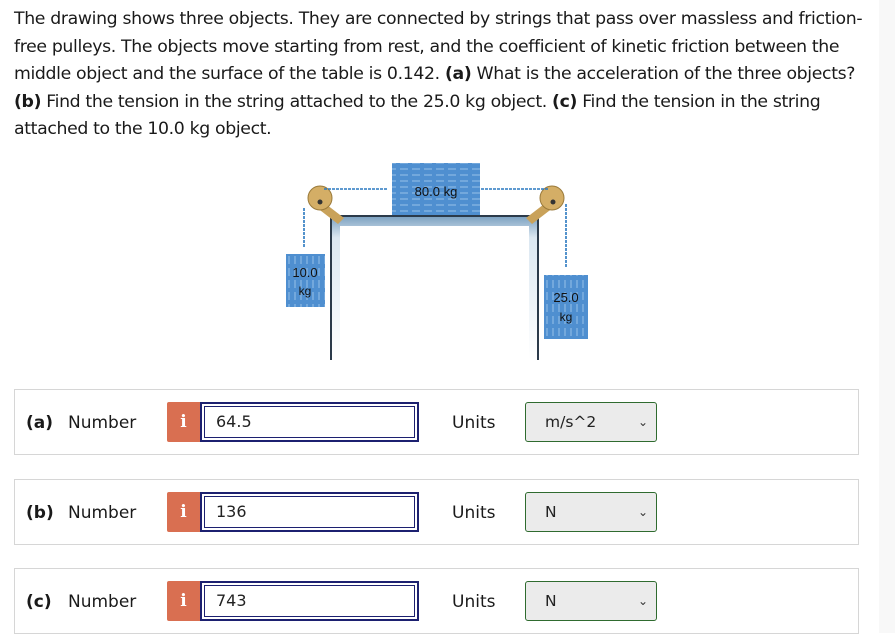 Image resolution: width=895 pixels, height=635 pixels. I want to click on part-c-label: (c), so click(565, 101).